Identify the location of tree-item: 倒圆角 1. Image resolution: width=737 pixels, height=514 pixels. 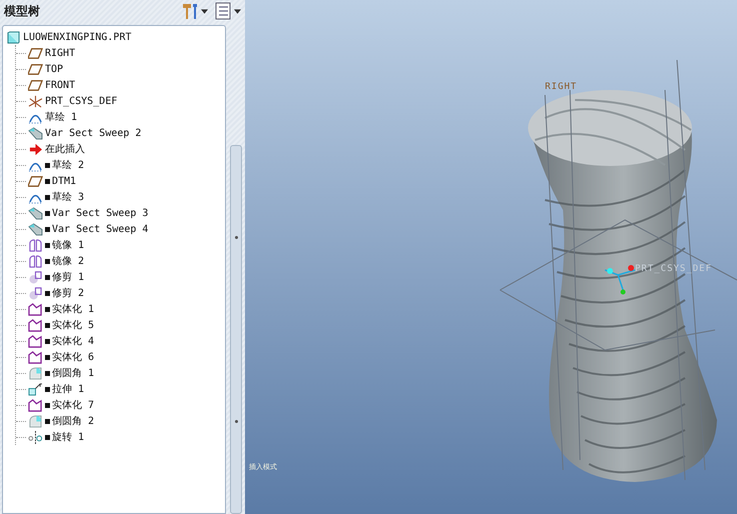
(120, 373).